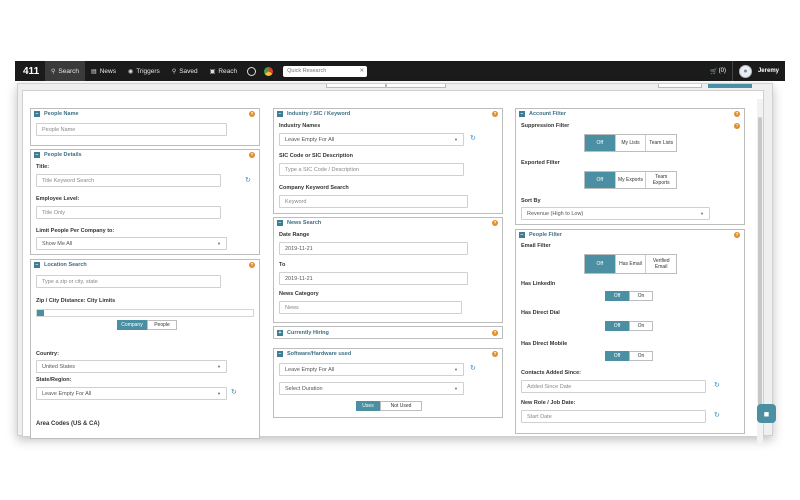 This screenshot has width=800, height=500. Describe the element at coordinates (373, 278) in the screenshot. I see `date-to-input: 2019-11-21` at that location.